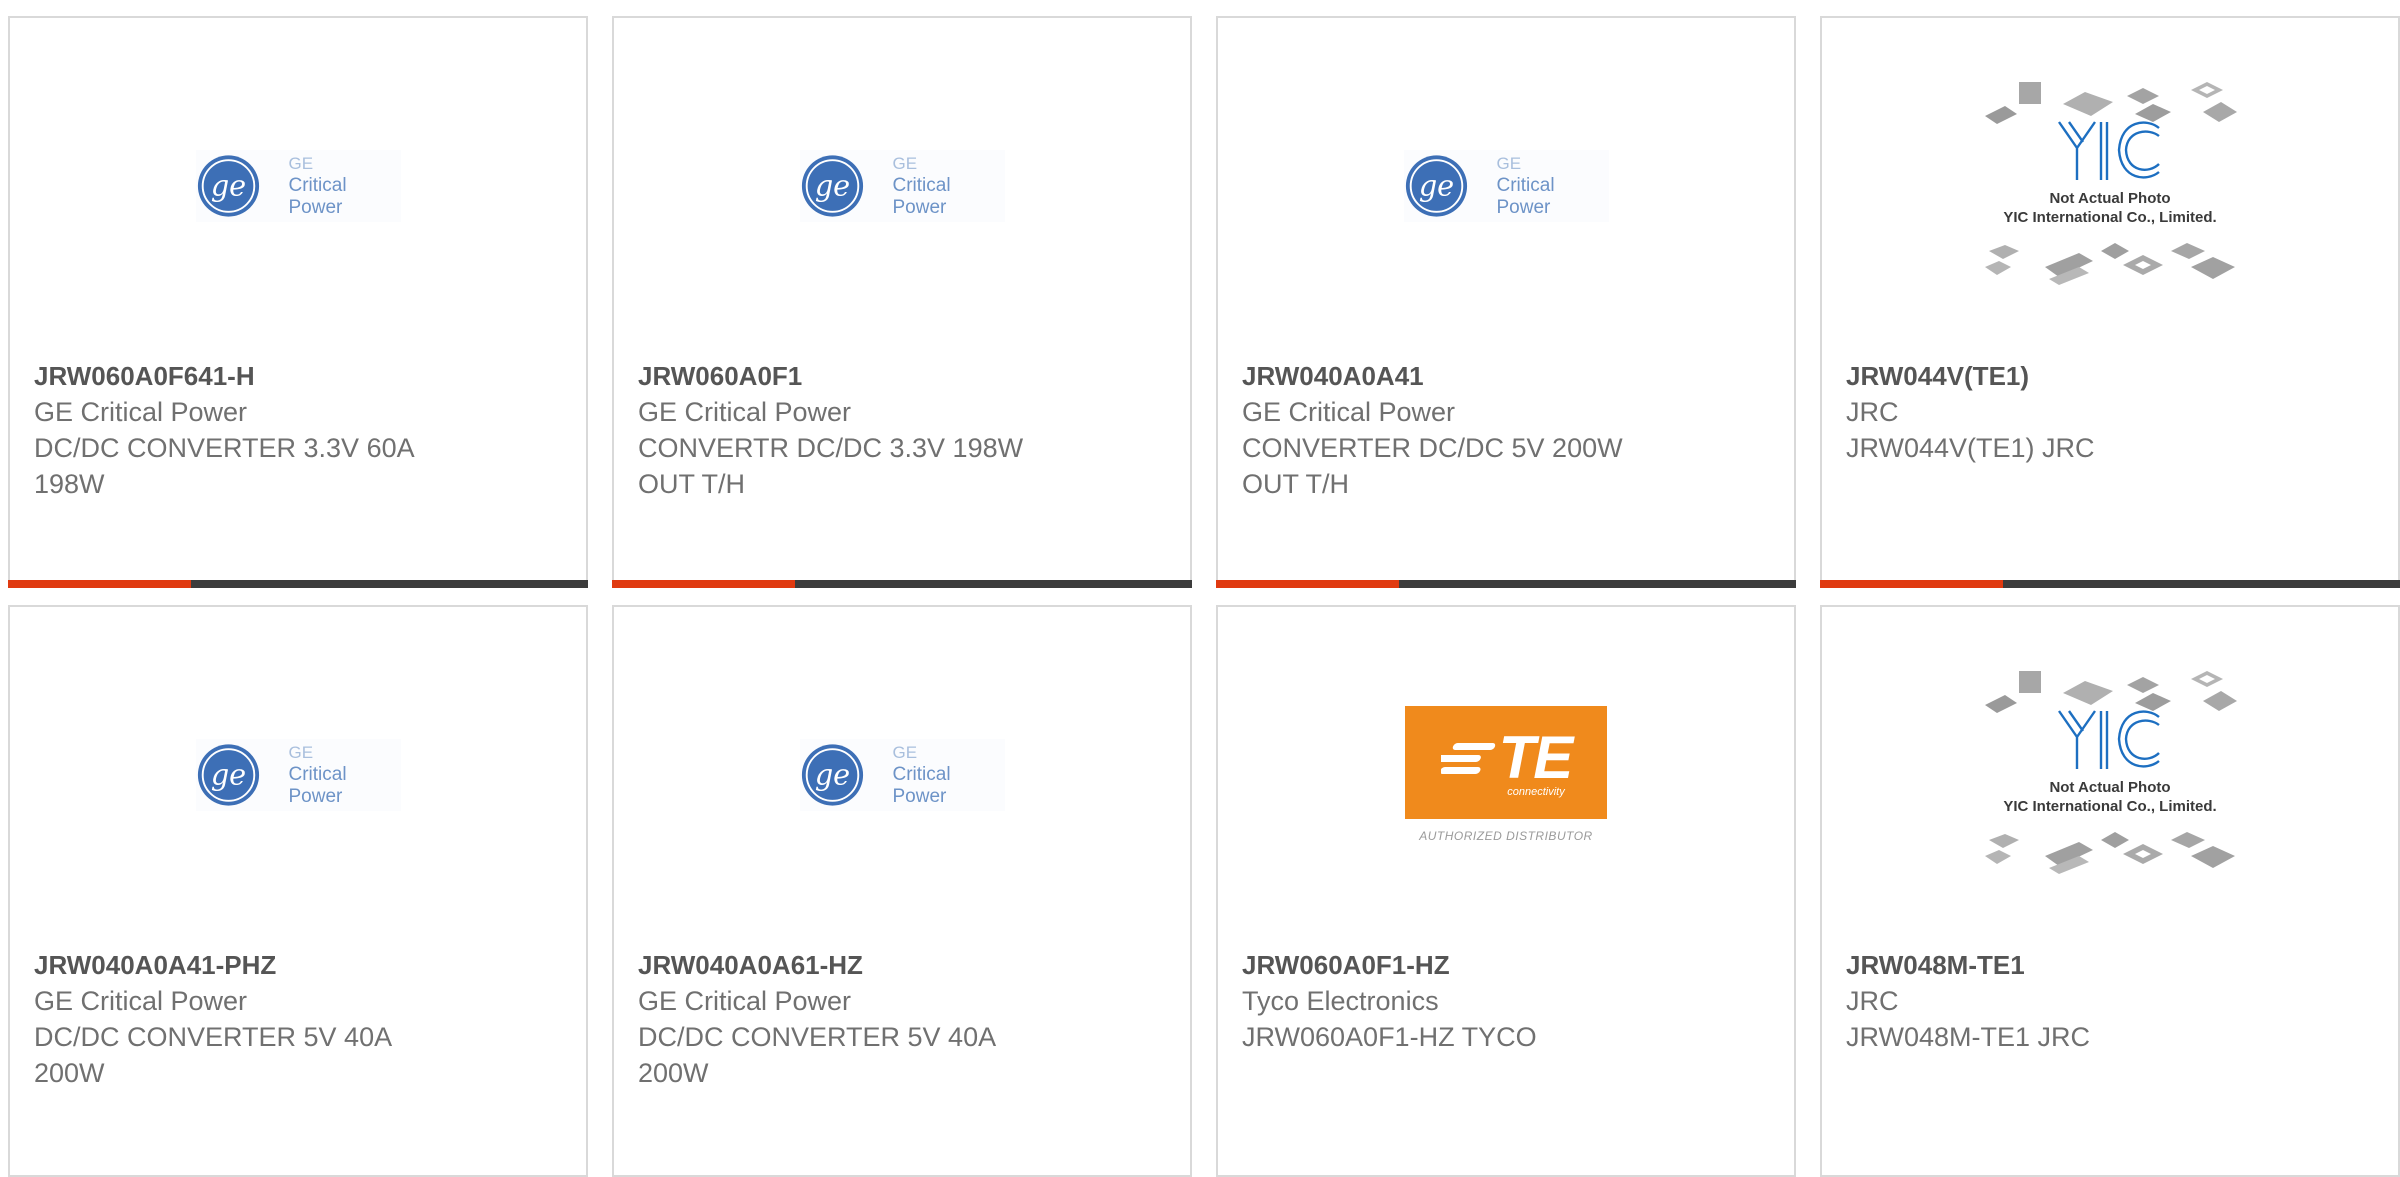 The height and width of the screenshot is (1177, 2400). Describe the element at coordinates (2112, 965) in the screenshot. I see `part-number-link: JRW048M-TE1` at that location.